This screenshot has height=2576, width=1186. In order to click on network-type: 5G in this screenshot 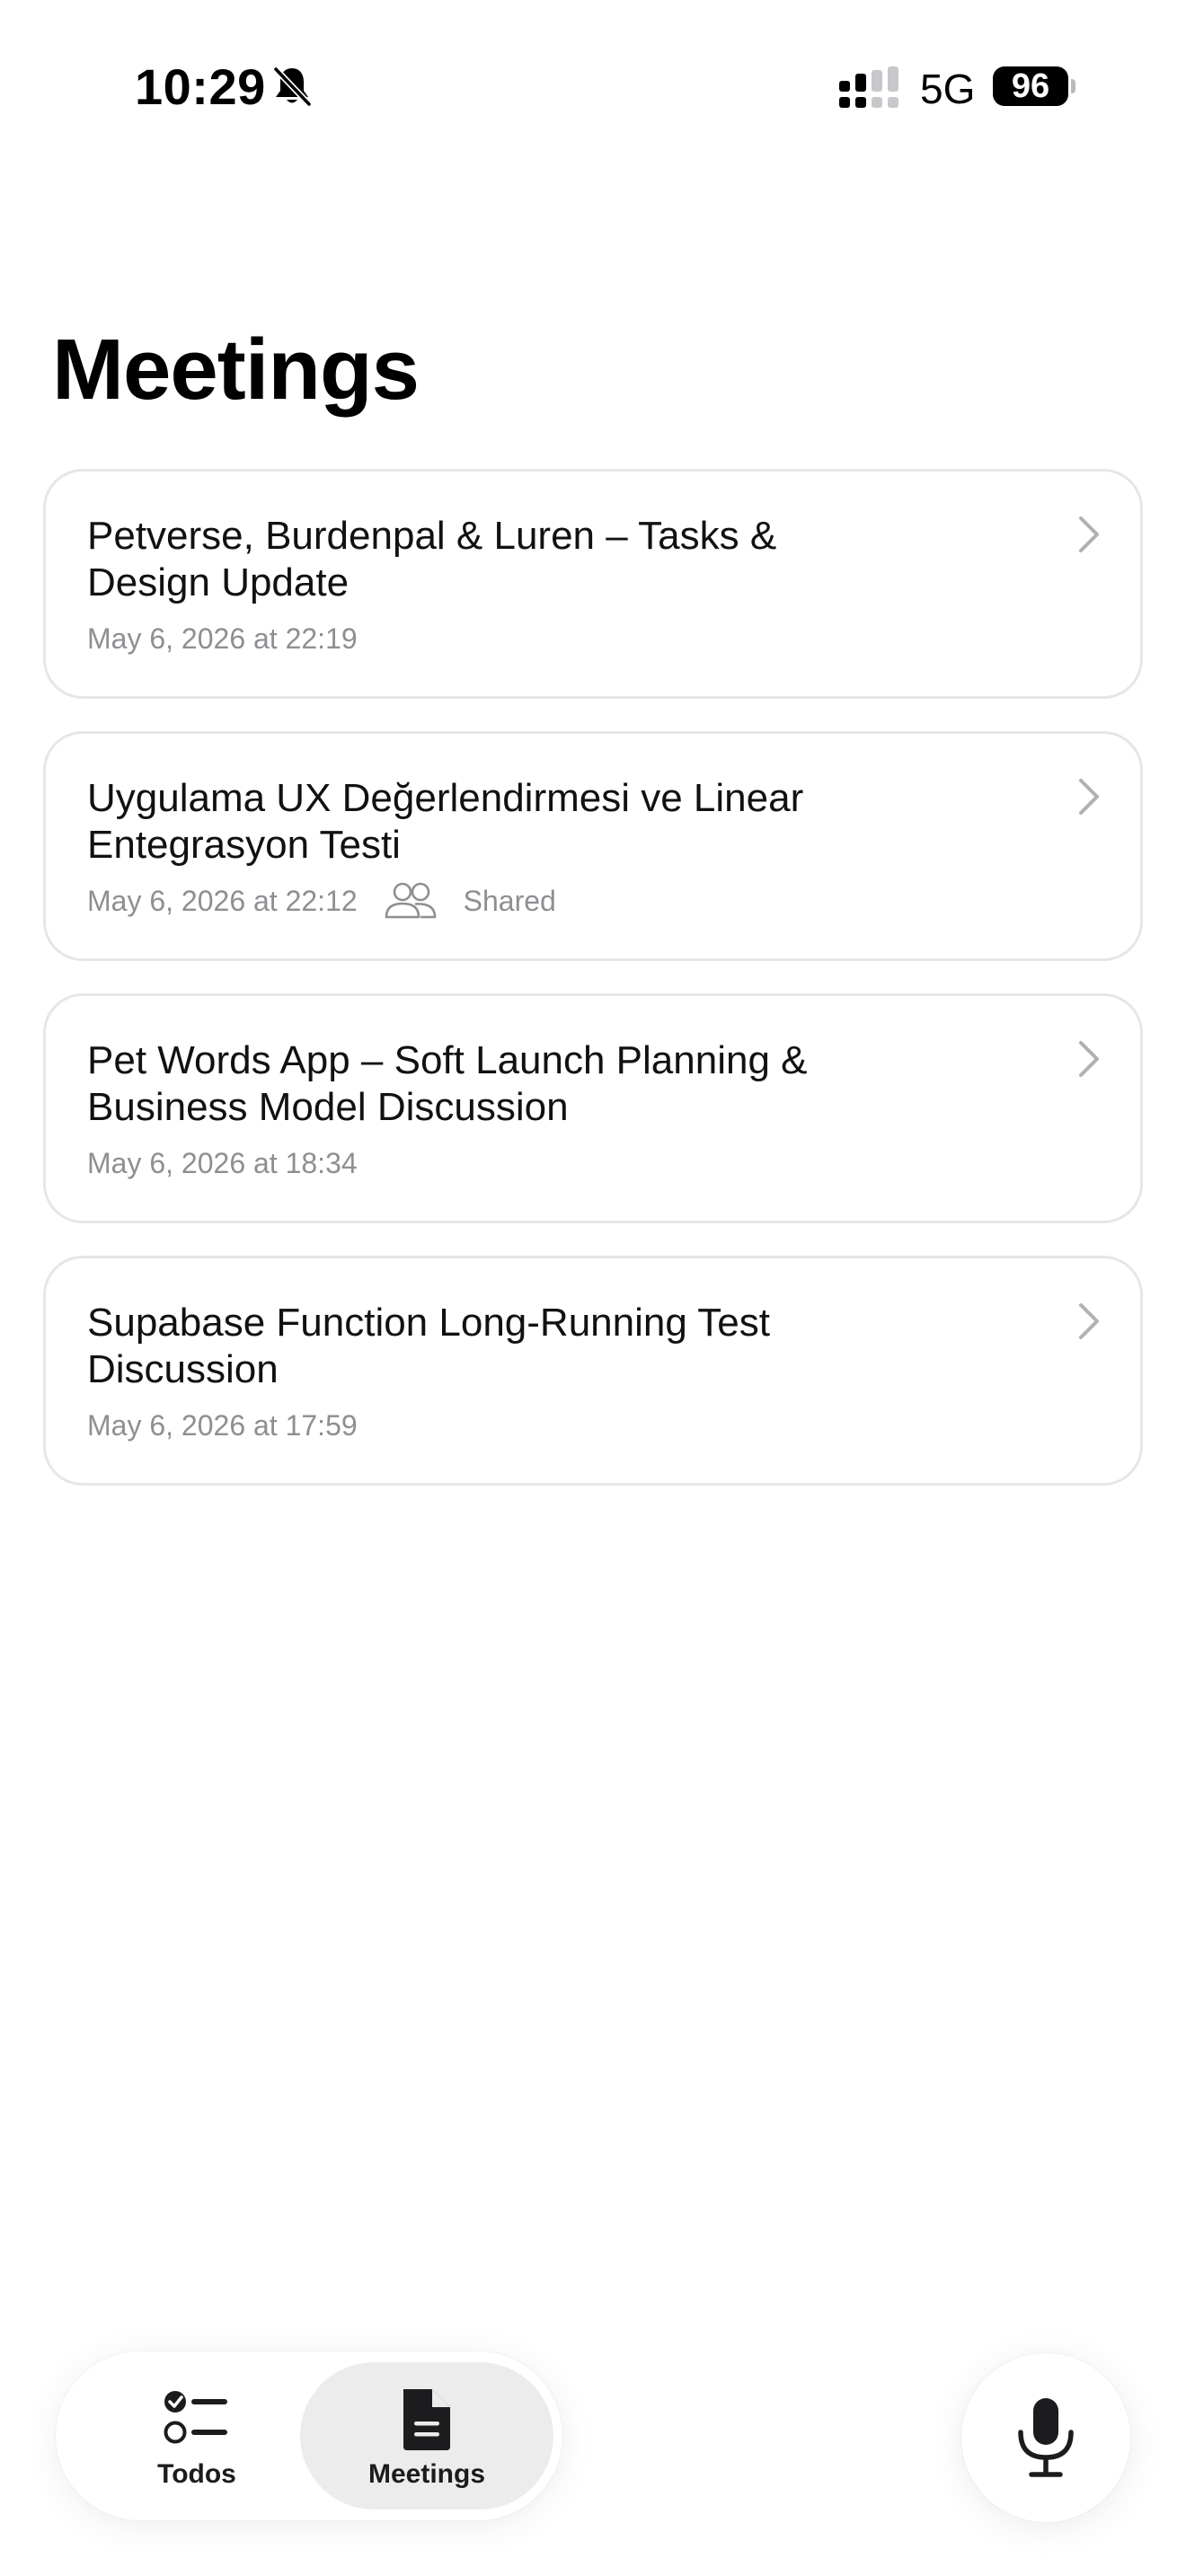, I will do `click(948, 89)`.